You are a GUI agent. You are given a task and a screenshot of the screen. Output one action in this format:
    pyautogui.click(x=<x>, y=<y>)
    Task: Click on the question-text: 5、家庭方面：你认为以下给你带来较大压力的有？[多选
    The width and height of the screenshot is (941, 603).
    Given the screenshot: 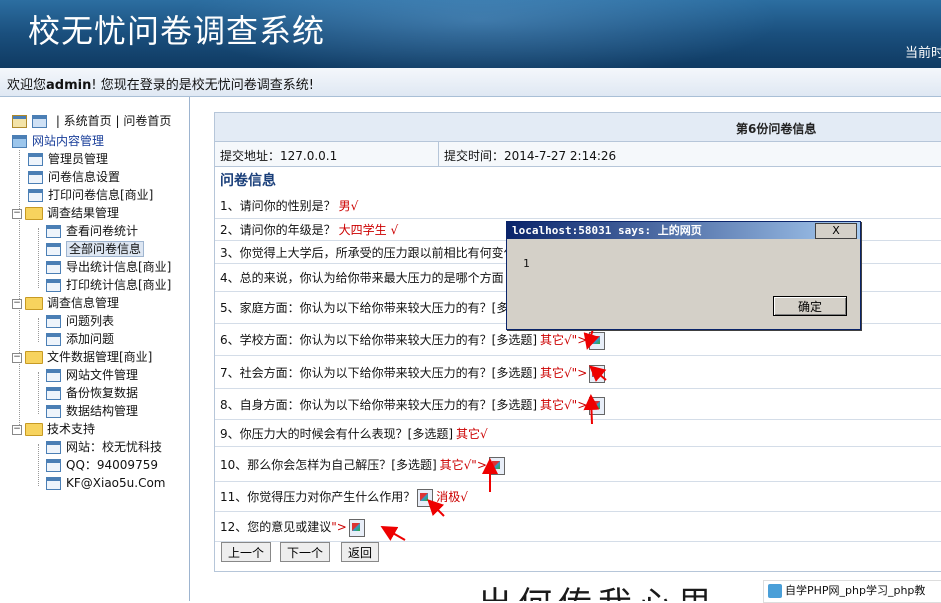 What is the action you would take?
    pyautogui.click(x=370, y=308)
    